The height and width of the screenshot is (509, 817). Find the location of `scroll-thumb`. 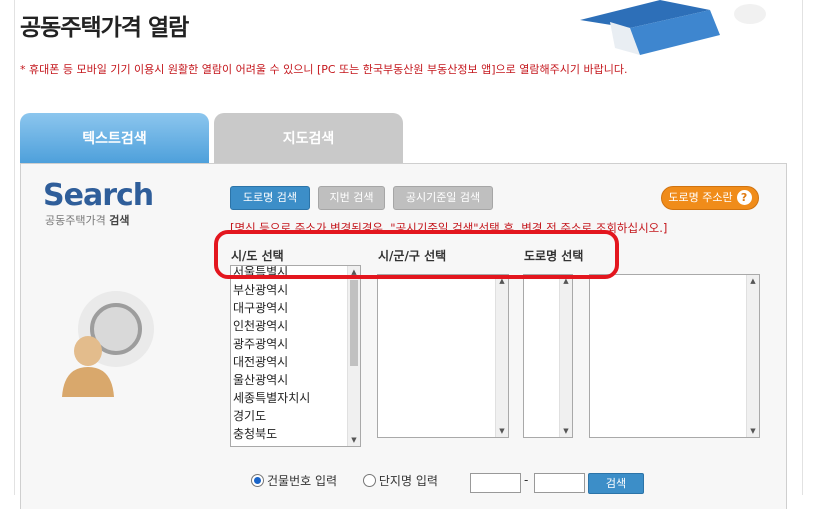

scroll-thumb is located at coordinates (354, 323).